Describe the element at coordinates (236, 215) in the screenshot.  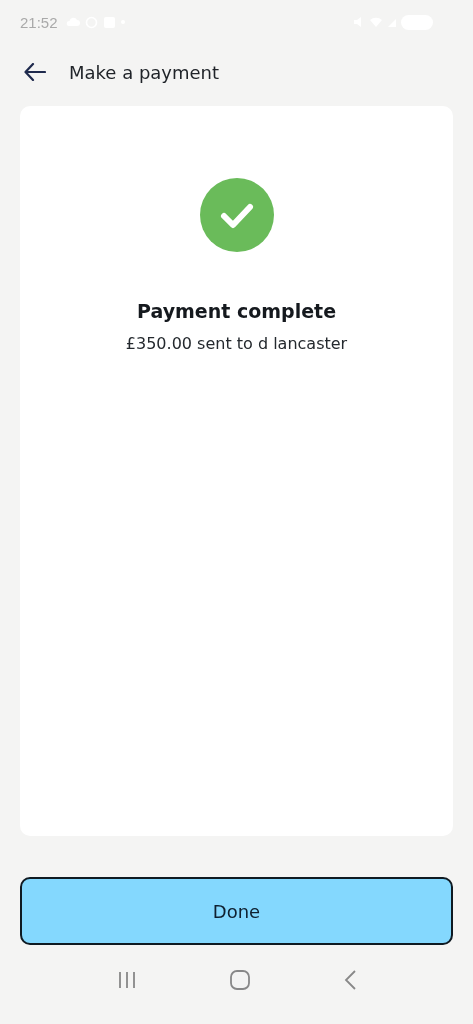
I see `success-check-icon` at that location.